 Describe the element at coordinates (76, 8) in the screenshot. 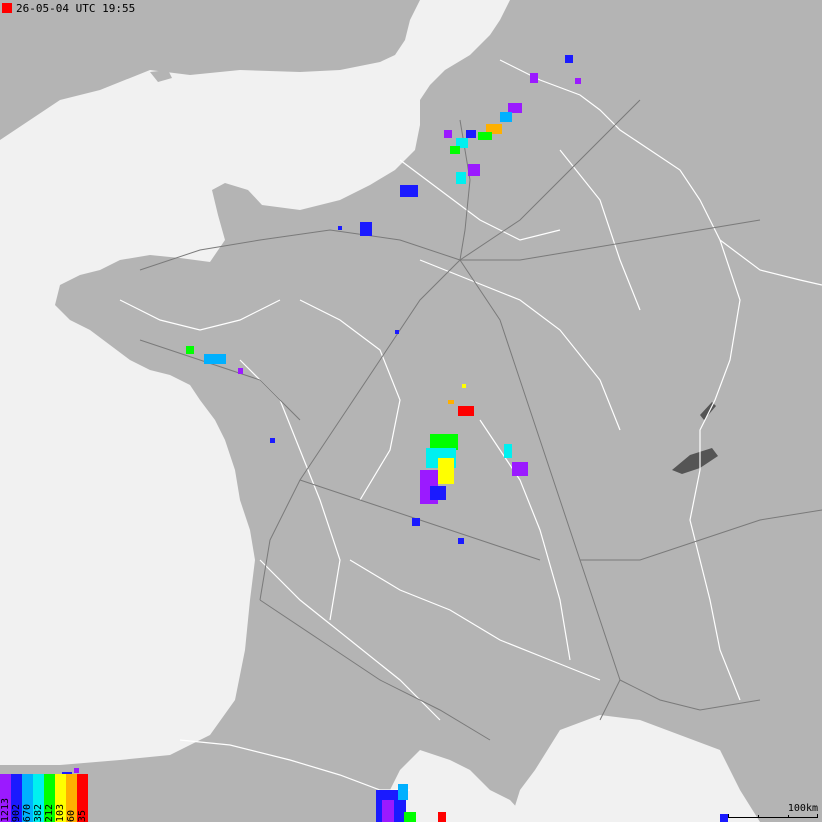

I see `timestamp-text: 26-05-04 UTC 19:55` at that location.